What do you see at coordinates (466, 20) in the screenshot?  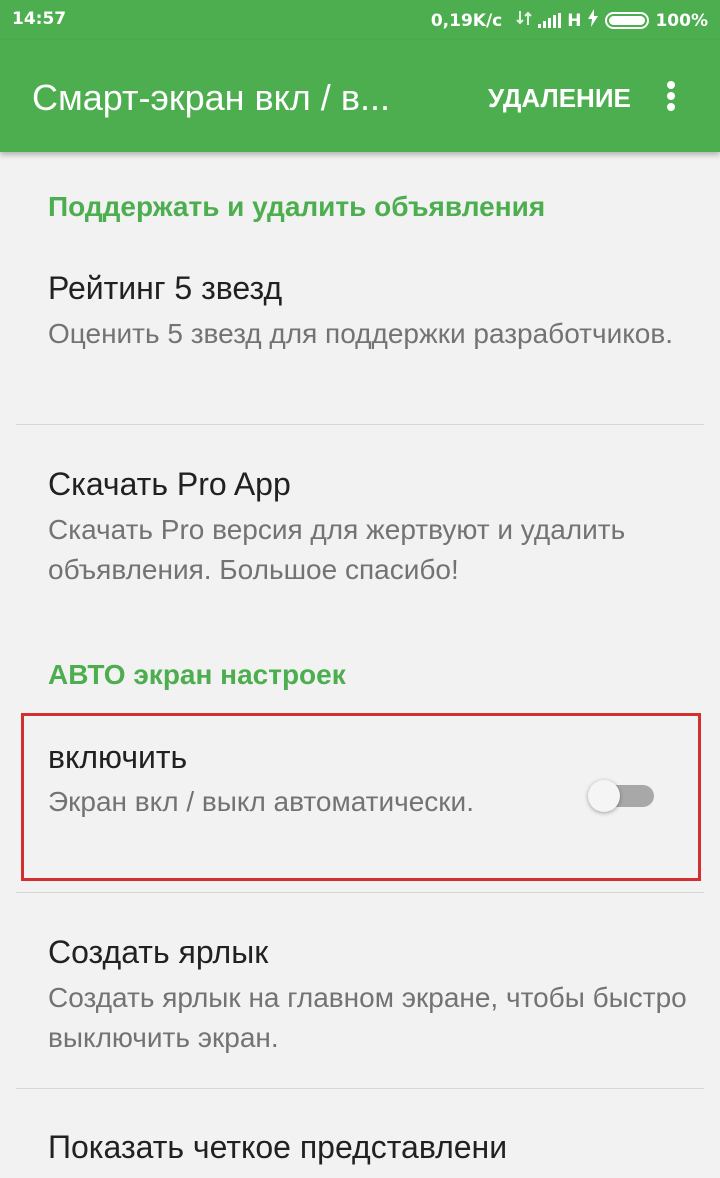 I see `network-speed: 0,19K/c` at bounding box center [466, 20].